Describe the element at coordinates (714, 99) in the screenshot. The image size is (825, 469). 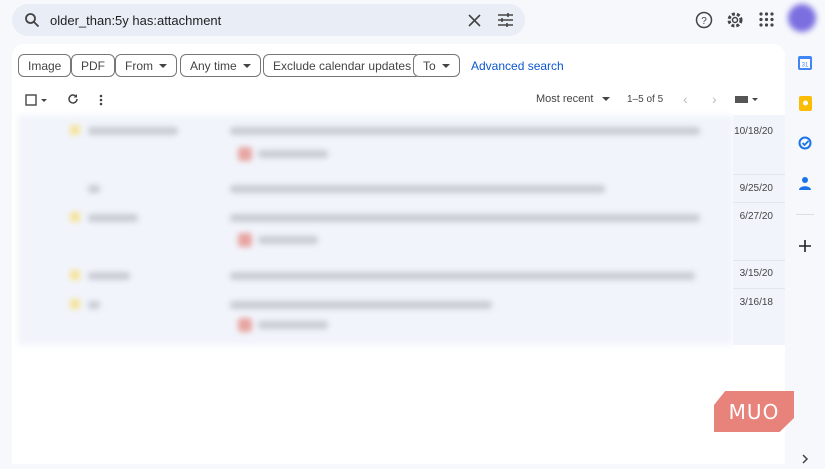
I see `next-page-icon: ›` at that location.